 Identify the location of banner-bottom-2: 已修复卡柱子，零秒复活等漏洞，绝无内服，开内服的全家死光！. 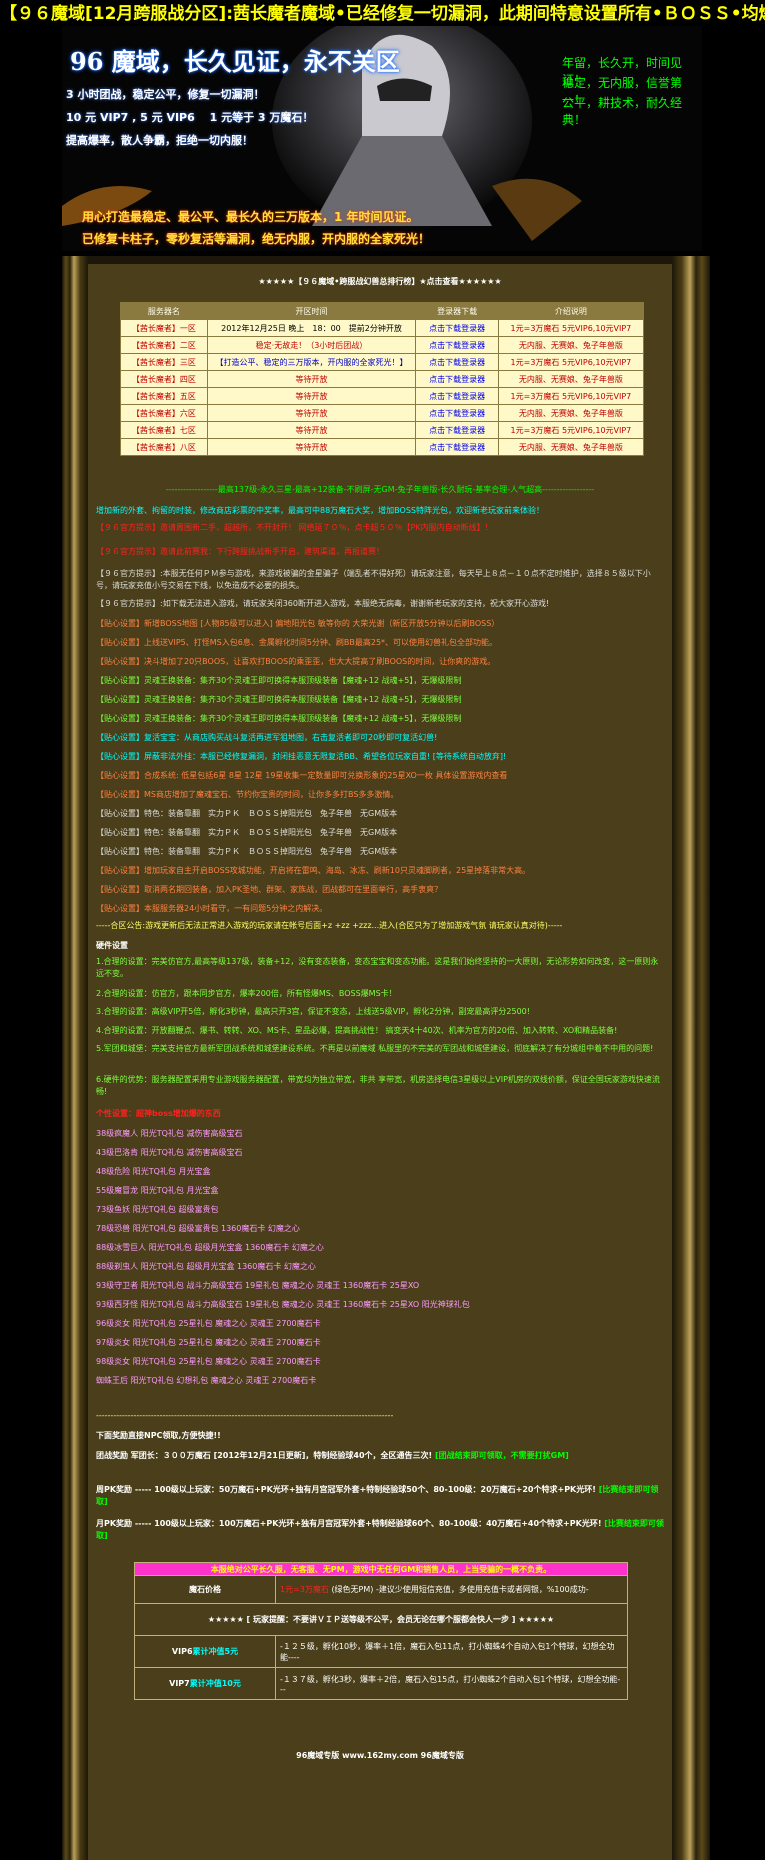
(256, 239).